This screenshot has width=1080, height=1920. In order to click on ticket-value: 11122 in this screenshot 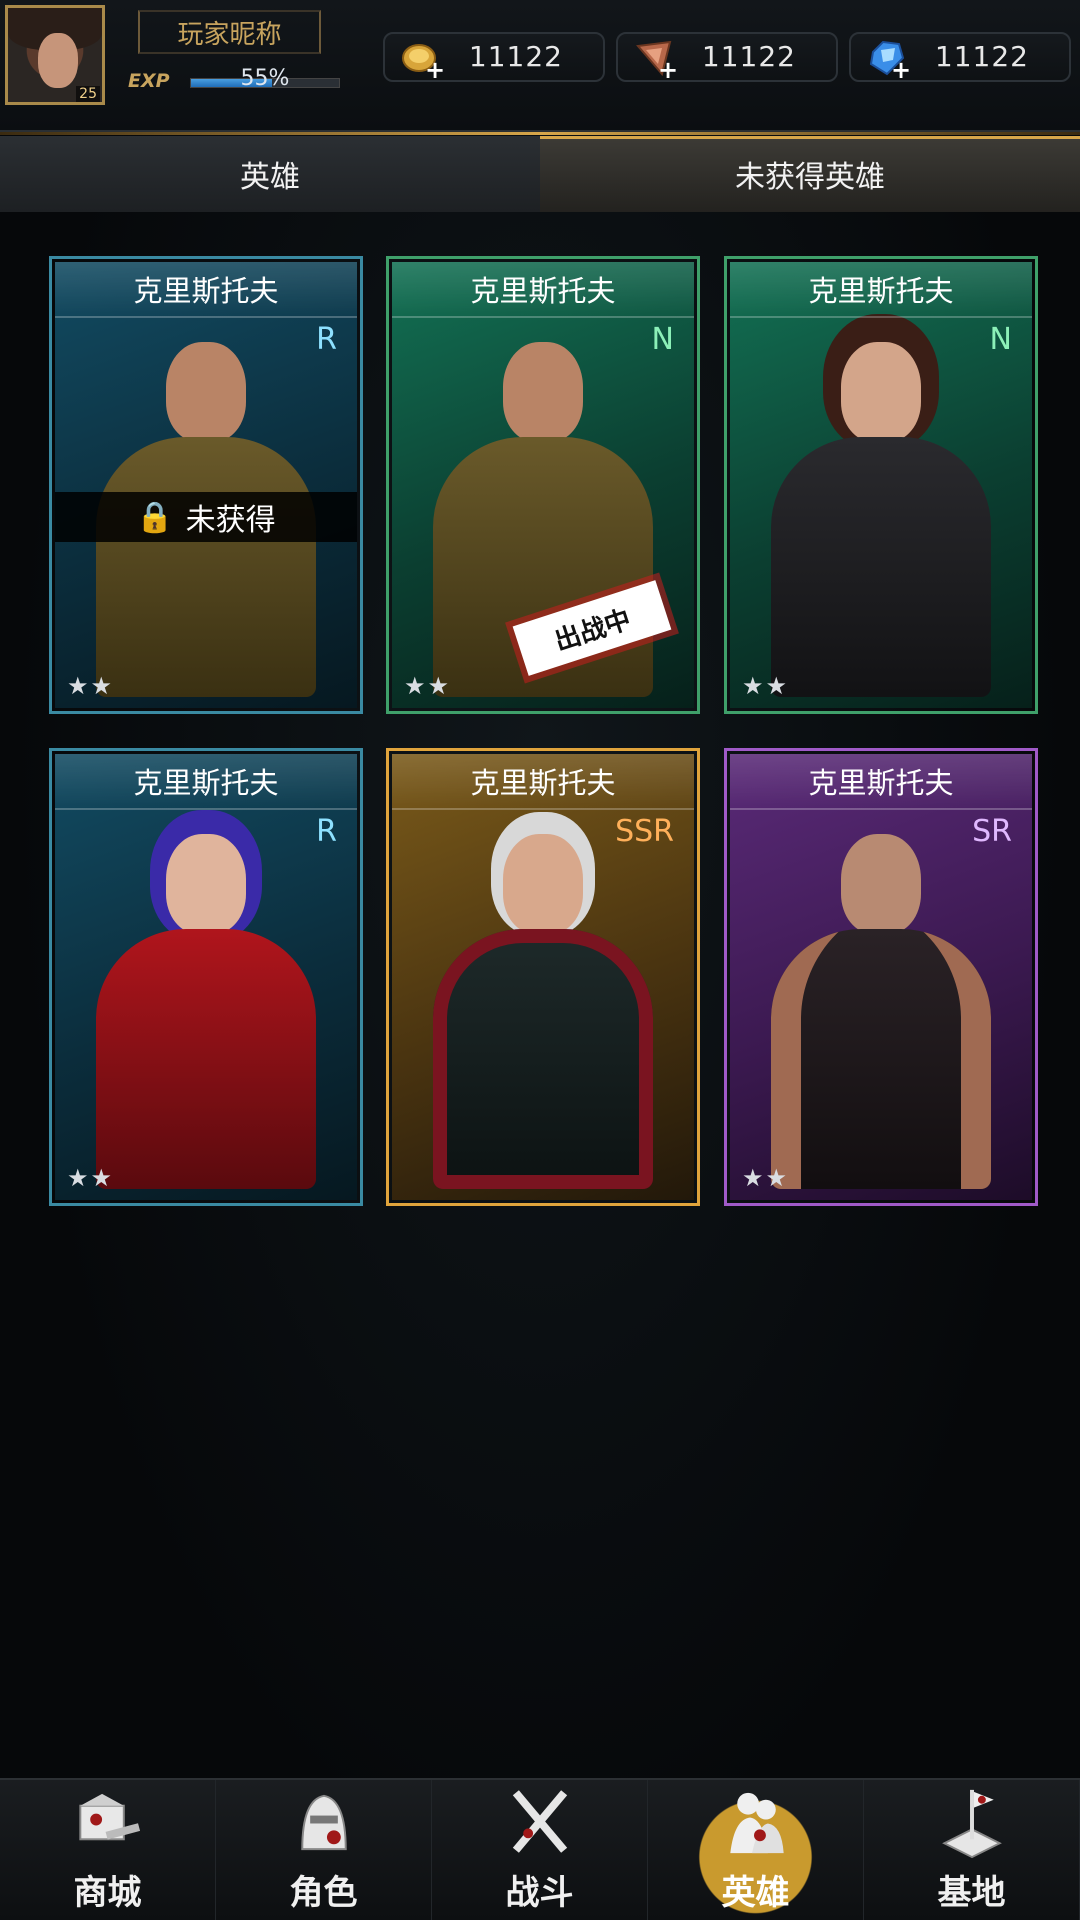, I will do `click(748, 56)`.